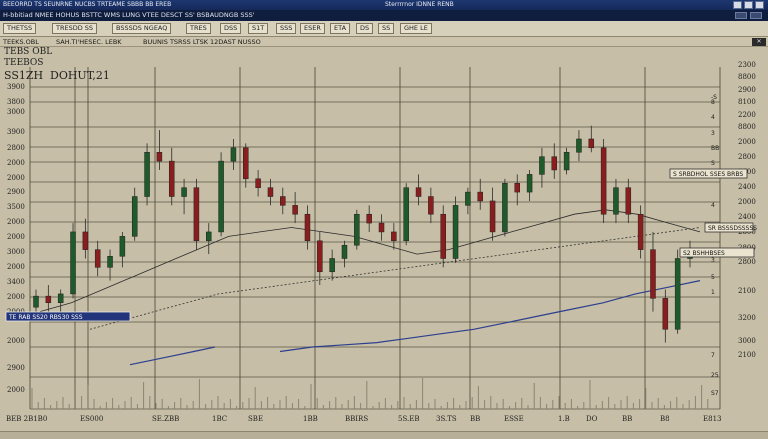 The width and height of the screenshot is (768, 439). I want to click on toolbar-button-2: TRESDD SS, so click(75, 28).